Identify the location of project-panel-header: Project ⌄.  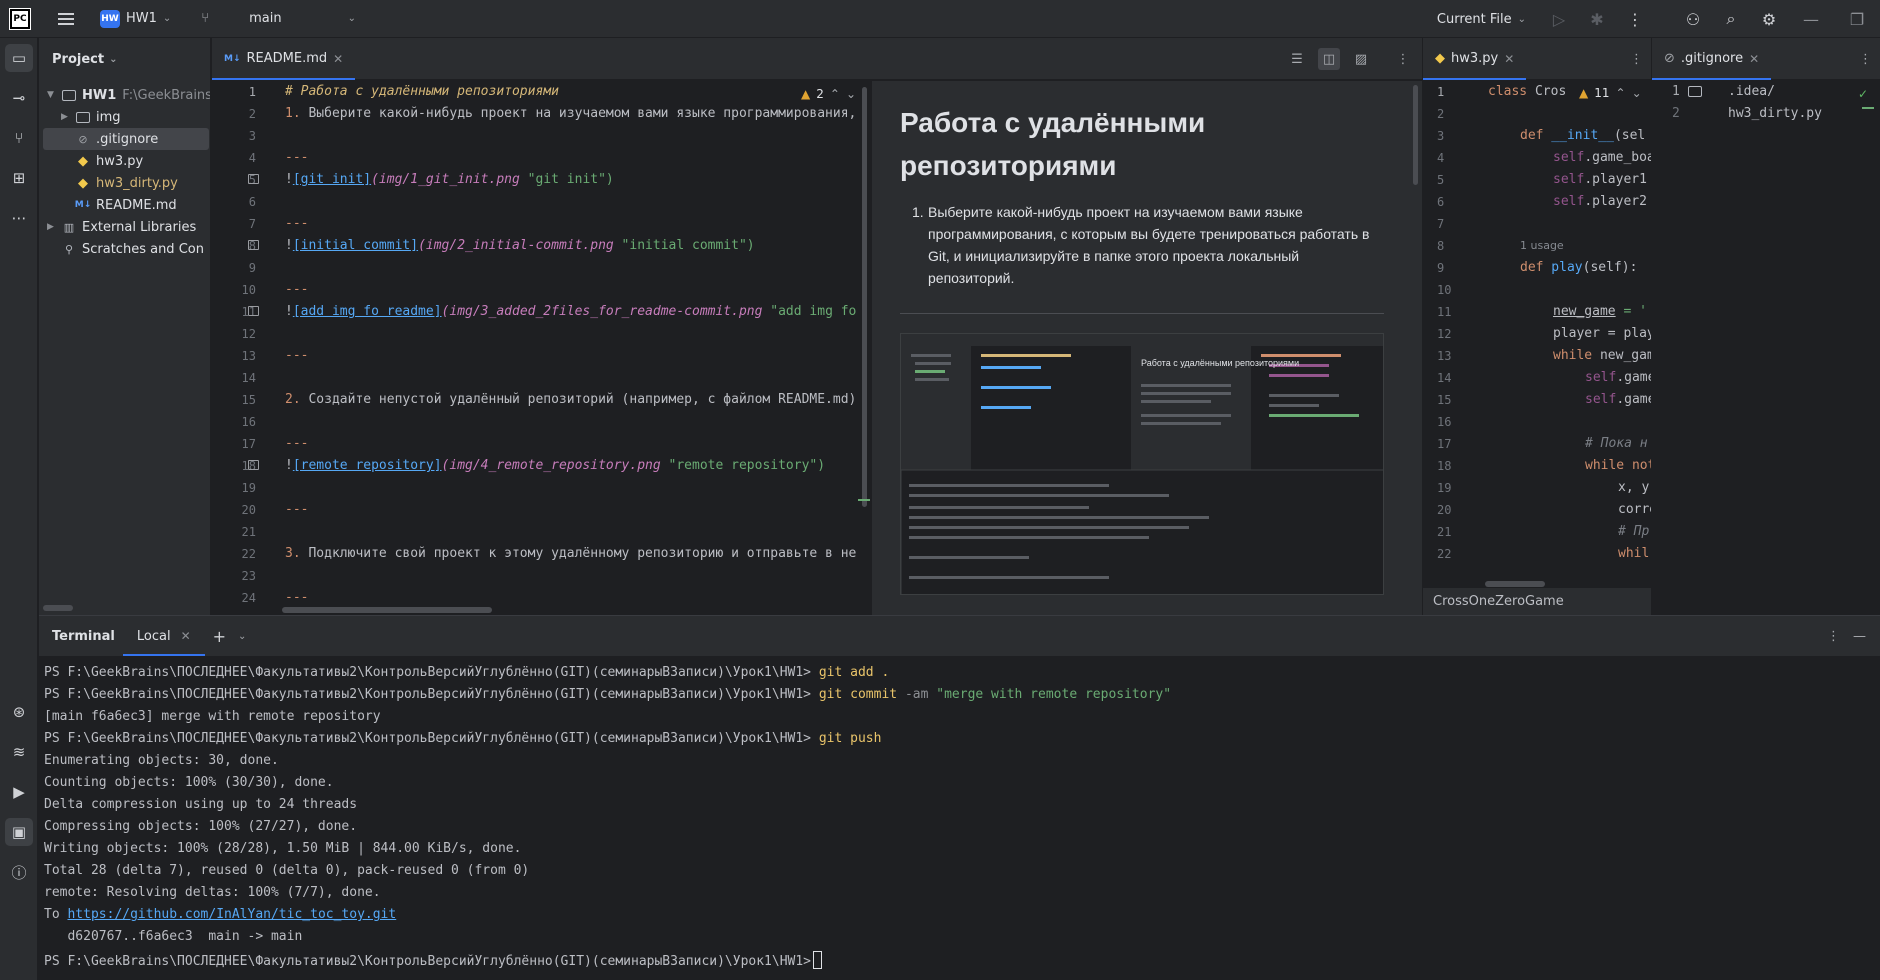
(124, 59).